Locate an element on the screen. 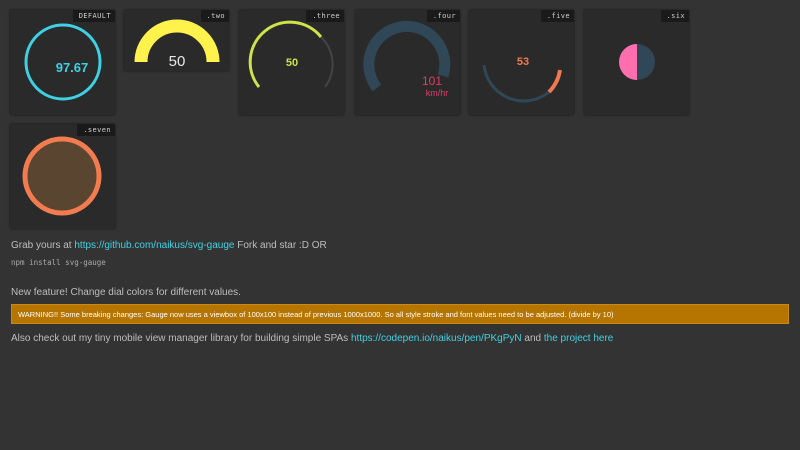  gauge-card-four: 101 km/hr .four is located at coordinates (407, 62).